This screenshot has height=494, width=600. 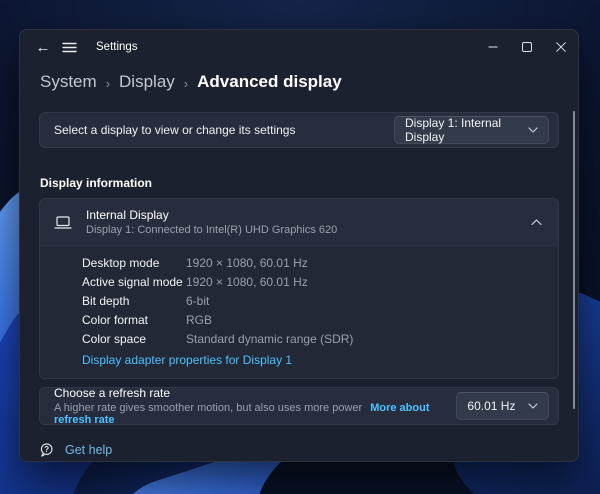 I want to click on section-heading-display-information: Display information, so click(x=96, y=183).